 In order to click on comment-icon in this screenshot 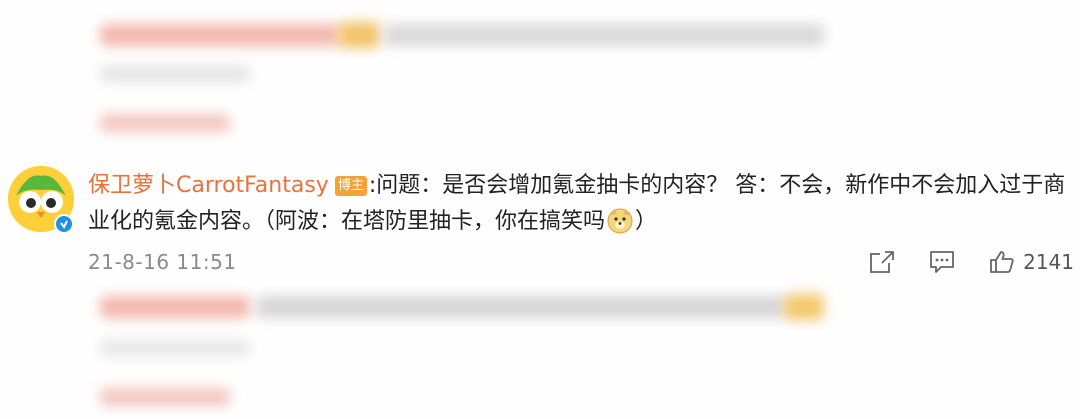, I will do `click(942, 262)`.